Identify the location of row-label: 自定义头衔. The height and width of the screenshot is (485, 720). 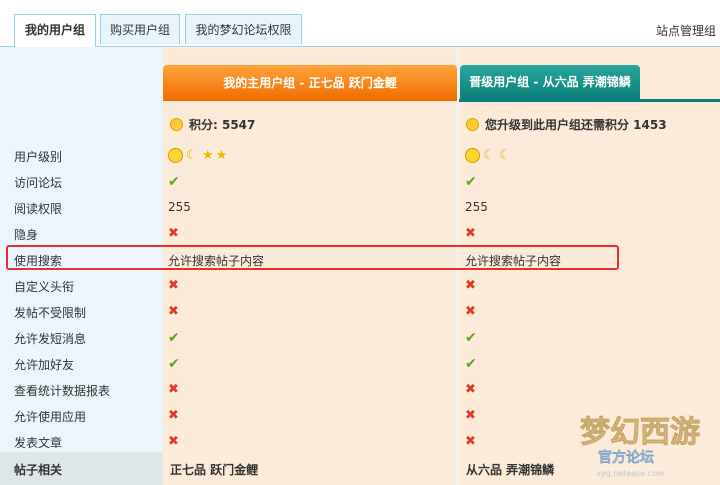
(44, 287).